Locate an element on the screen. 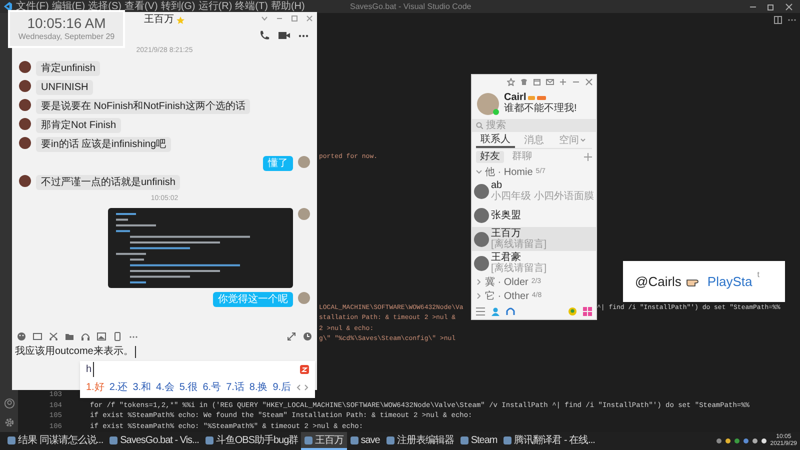 The width and height of the screenshot is (800, 450). group-label: 冀 · Older is located at coordinates (506, 282).